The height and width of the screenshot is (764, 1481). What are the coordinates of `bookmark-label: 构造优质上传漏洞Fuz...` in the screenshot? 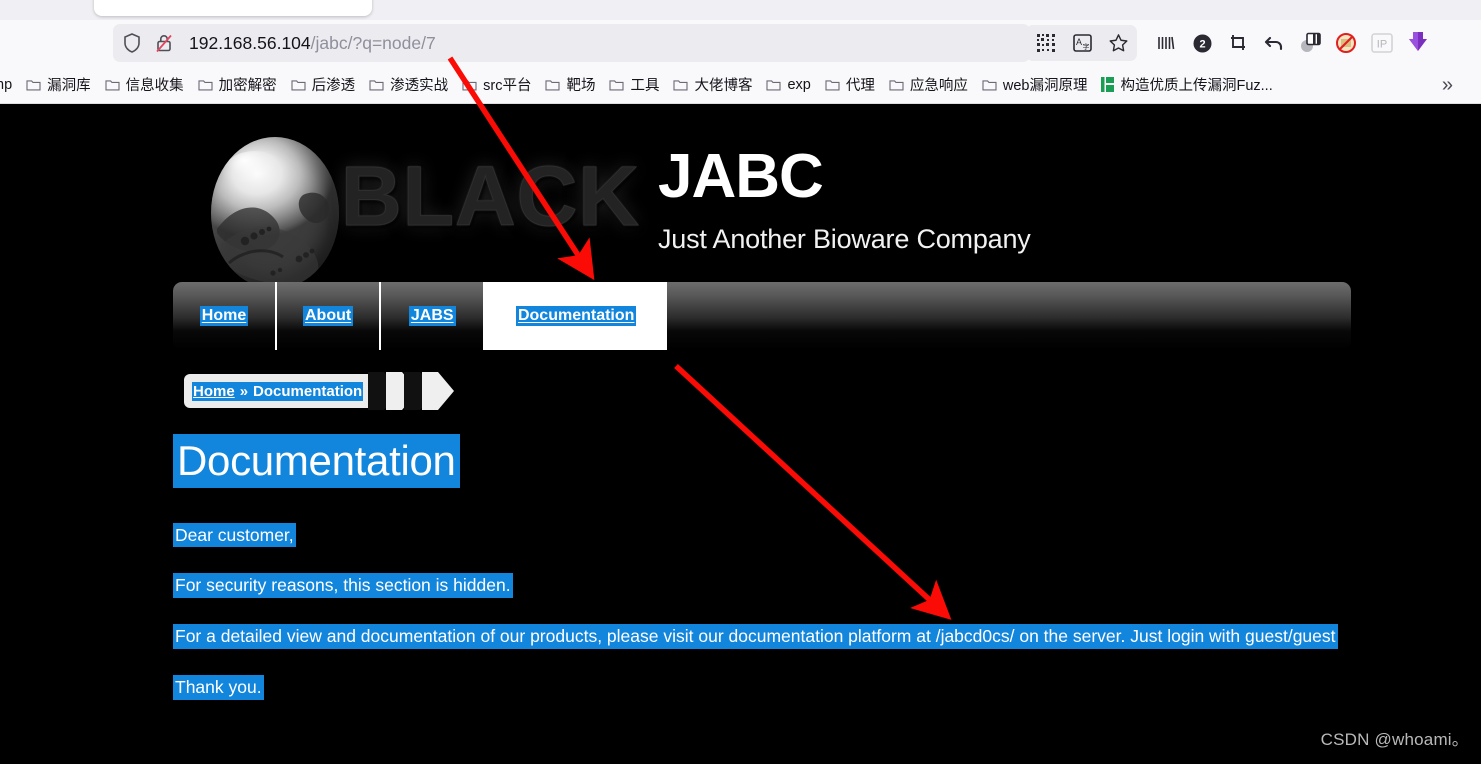 It's located at (1196, 86).